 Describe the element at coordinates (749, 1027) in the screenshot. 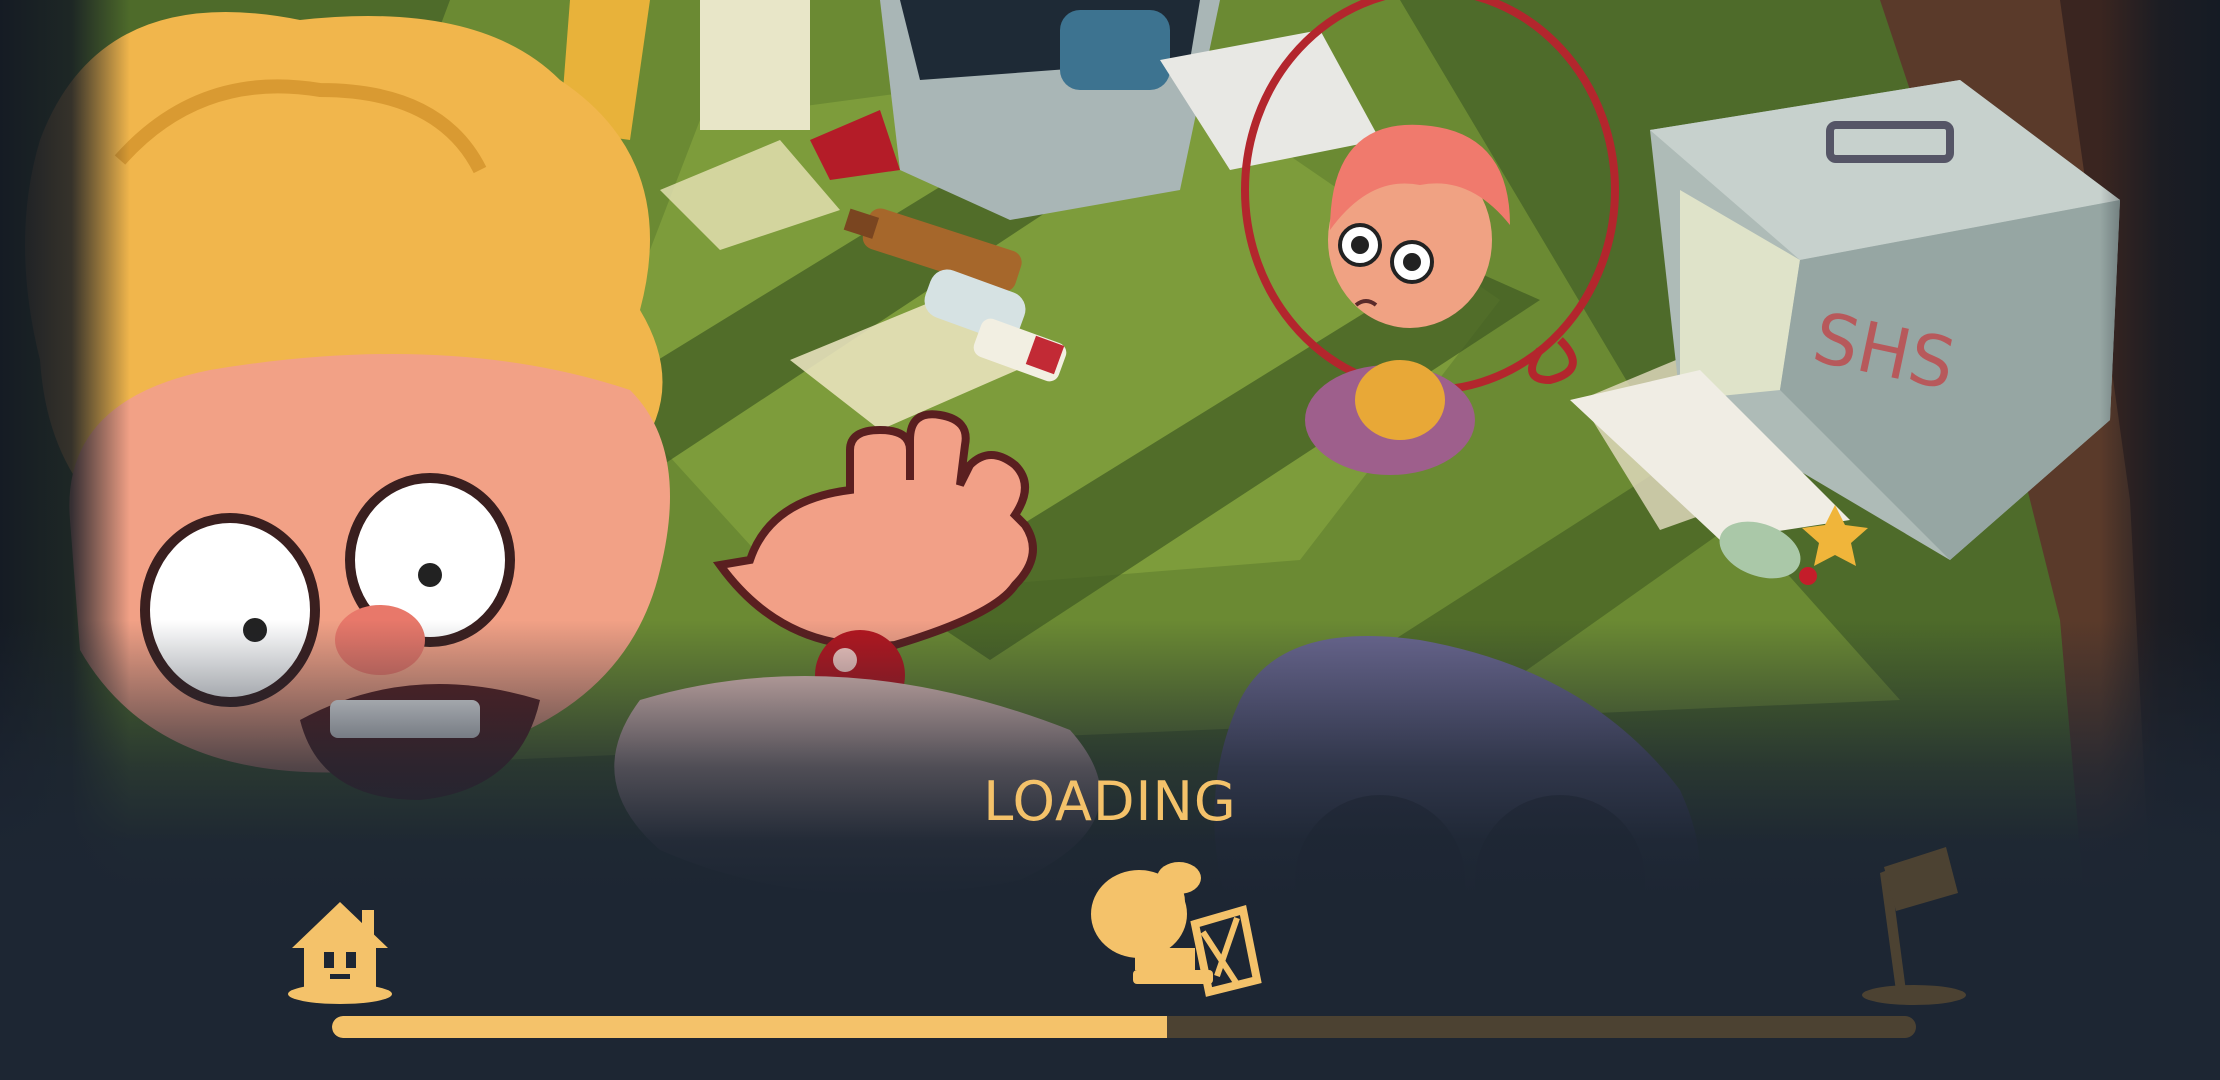

I see `progress-bar-fill` at that location.